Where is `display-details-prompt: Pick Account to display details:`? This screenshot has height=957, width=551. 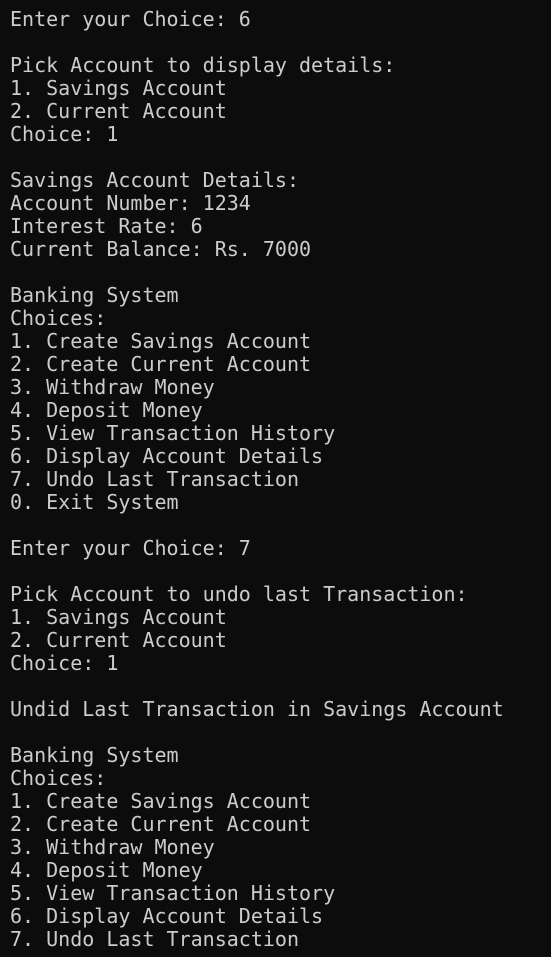 display-details-prompt: Pick Account to display details: is located at coordinates (203, 65).